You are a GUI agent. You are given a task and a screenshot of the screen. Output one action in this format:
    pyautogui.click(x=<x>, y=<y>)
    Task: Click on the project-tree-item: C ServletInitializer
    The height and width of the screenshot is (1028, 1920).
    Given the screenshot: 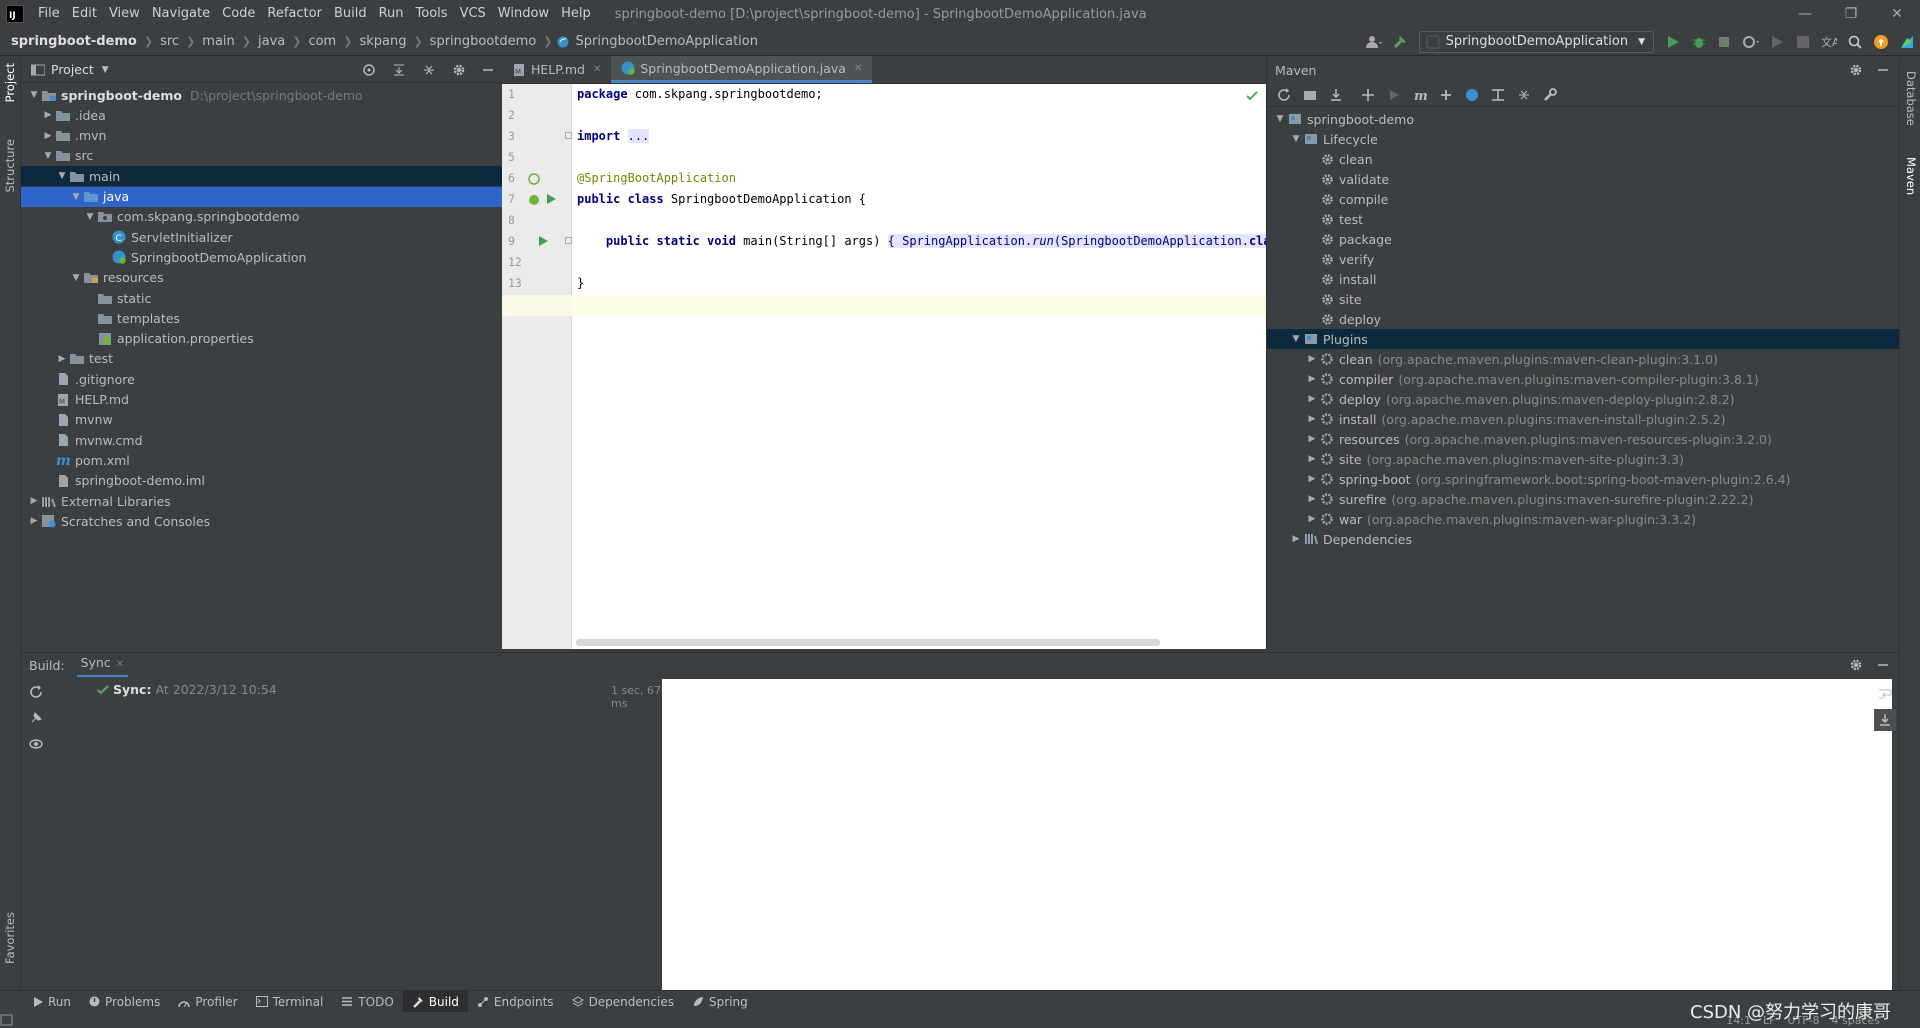 What is the action you would take?
    pyautogui.click(x=261, y=237)
    